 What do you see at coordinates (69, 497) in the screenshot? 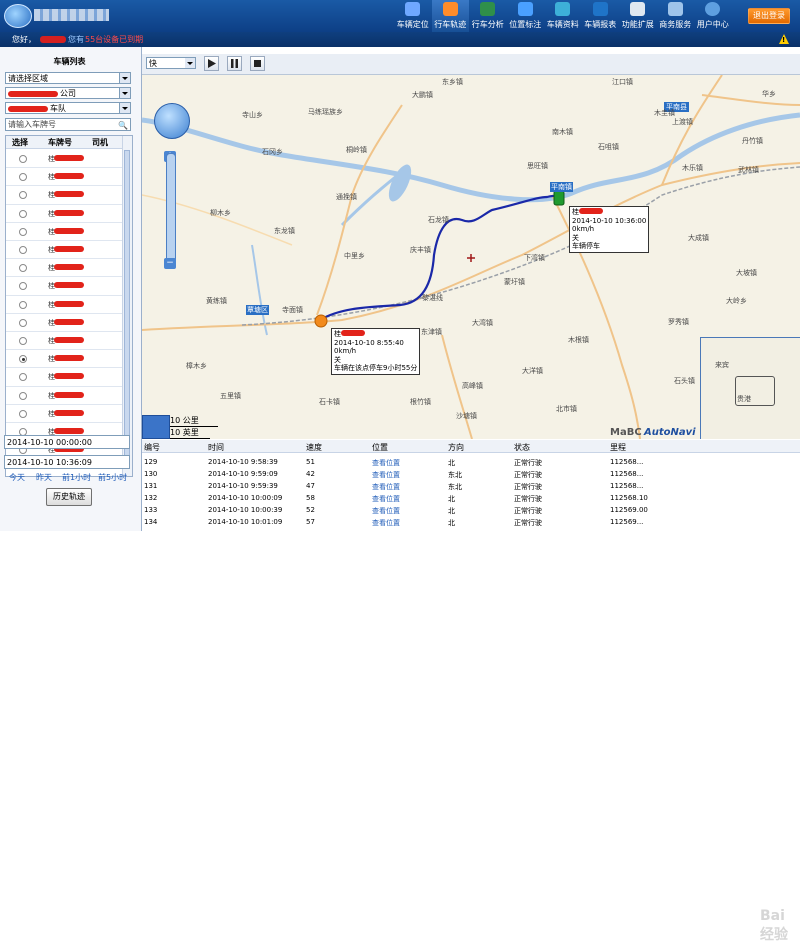
I see `history-track-button: 历史轨迹` at bounding box center [69, 497].